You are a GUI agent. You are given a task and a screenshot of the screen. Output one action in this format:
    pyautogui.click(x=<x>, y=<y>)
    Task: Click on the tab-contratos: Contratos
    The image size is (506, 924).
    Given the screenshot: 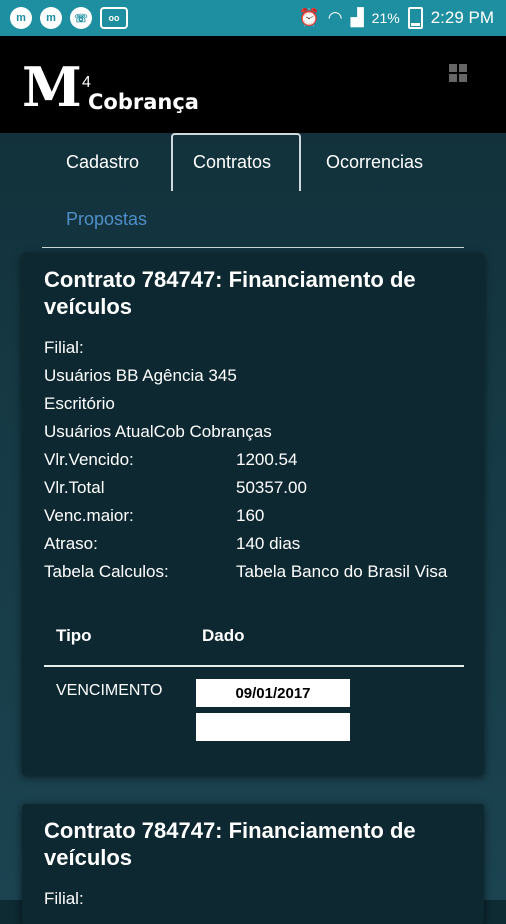 What is the action you would take?
    pyautogui.click(x=232, y=162)
    